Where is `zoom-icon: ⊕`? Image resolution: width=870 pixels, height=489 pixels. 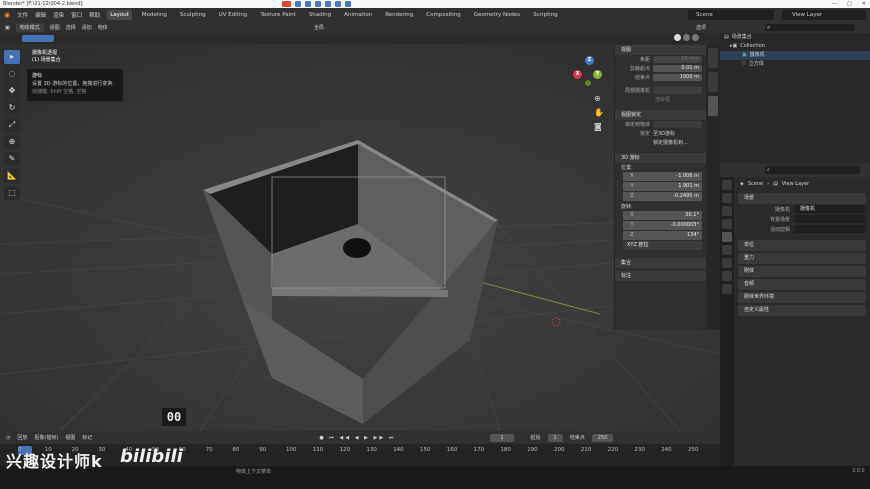 zoom-icon: ⊕ is located at coordinates (599, 99).